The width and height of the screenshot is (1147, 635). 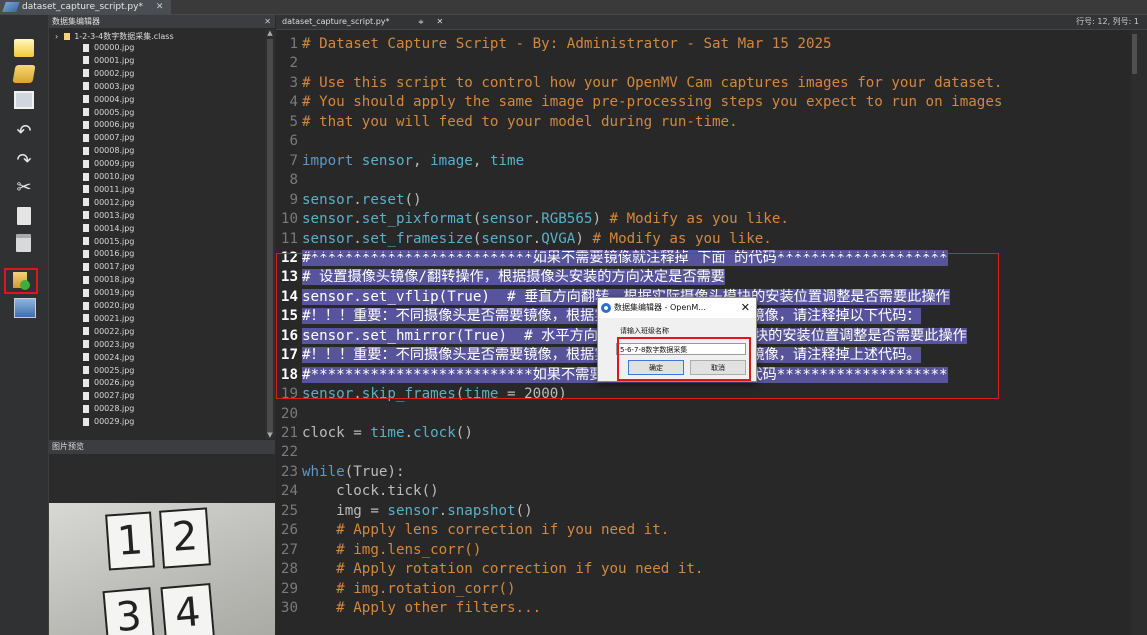 What do you see at coordinates (108, 395) in the screenshot?
I see `list-item: 00027.jpg` at bounding box center [108, 395].